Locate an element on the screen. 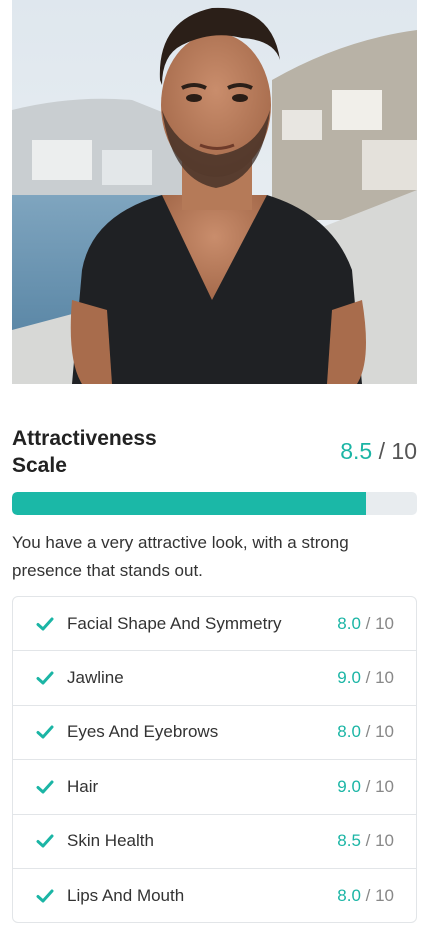 This screenshot has height=932, width=428. criteria-label: Facial Shape And Symmetry is located at coordinates (174, 623).